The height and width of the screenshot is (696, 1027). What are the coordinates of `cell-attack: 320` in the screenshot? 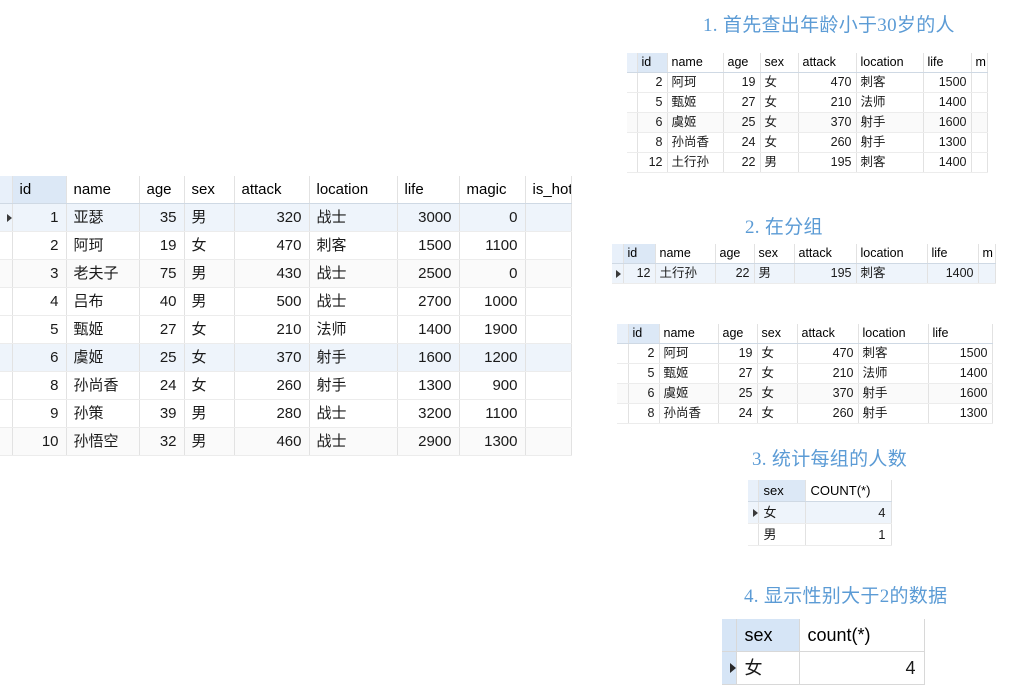 It's located at (272, 217).